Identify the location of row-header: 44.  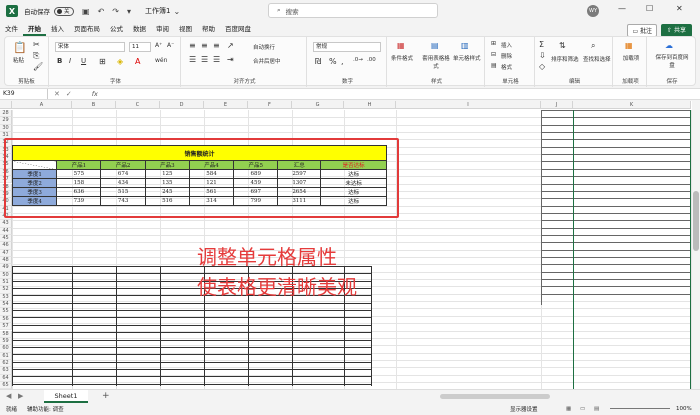
(6, 231).